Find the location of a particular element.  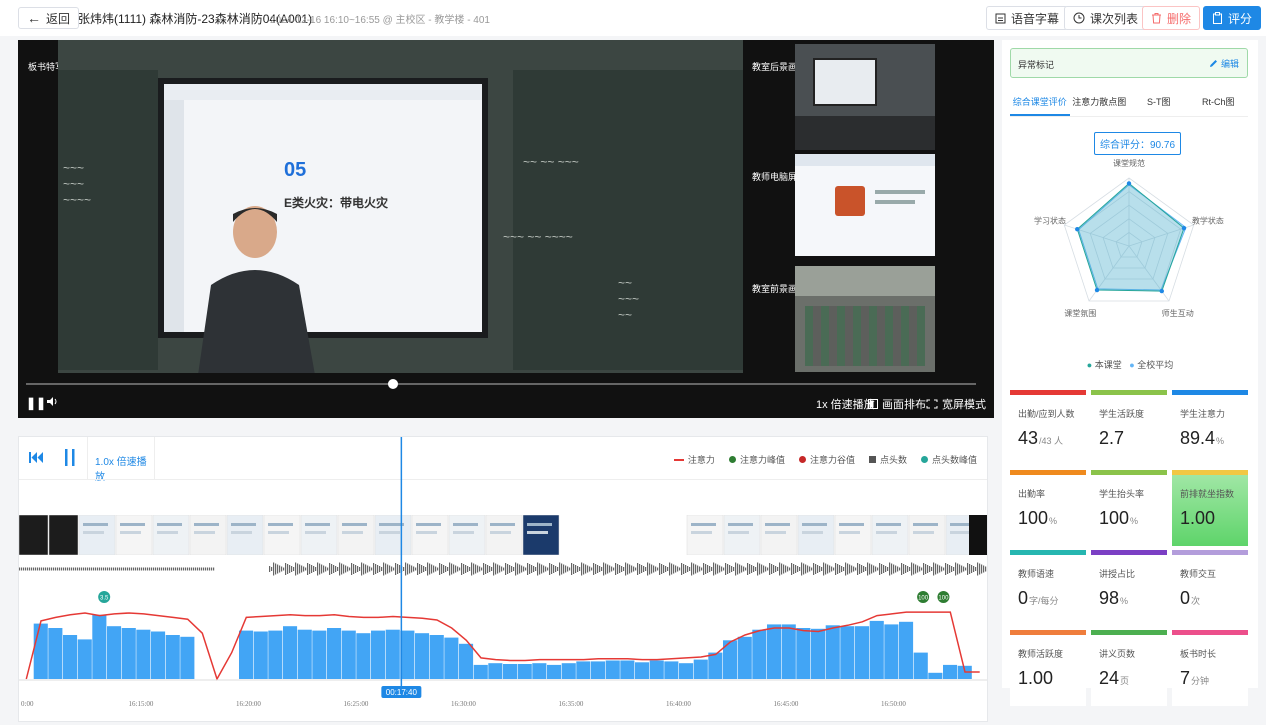

metric-card: 讲义页数 24页 is located at coordinates (1129, 668).